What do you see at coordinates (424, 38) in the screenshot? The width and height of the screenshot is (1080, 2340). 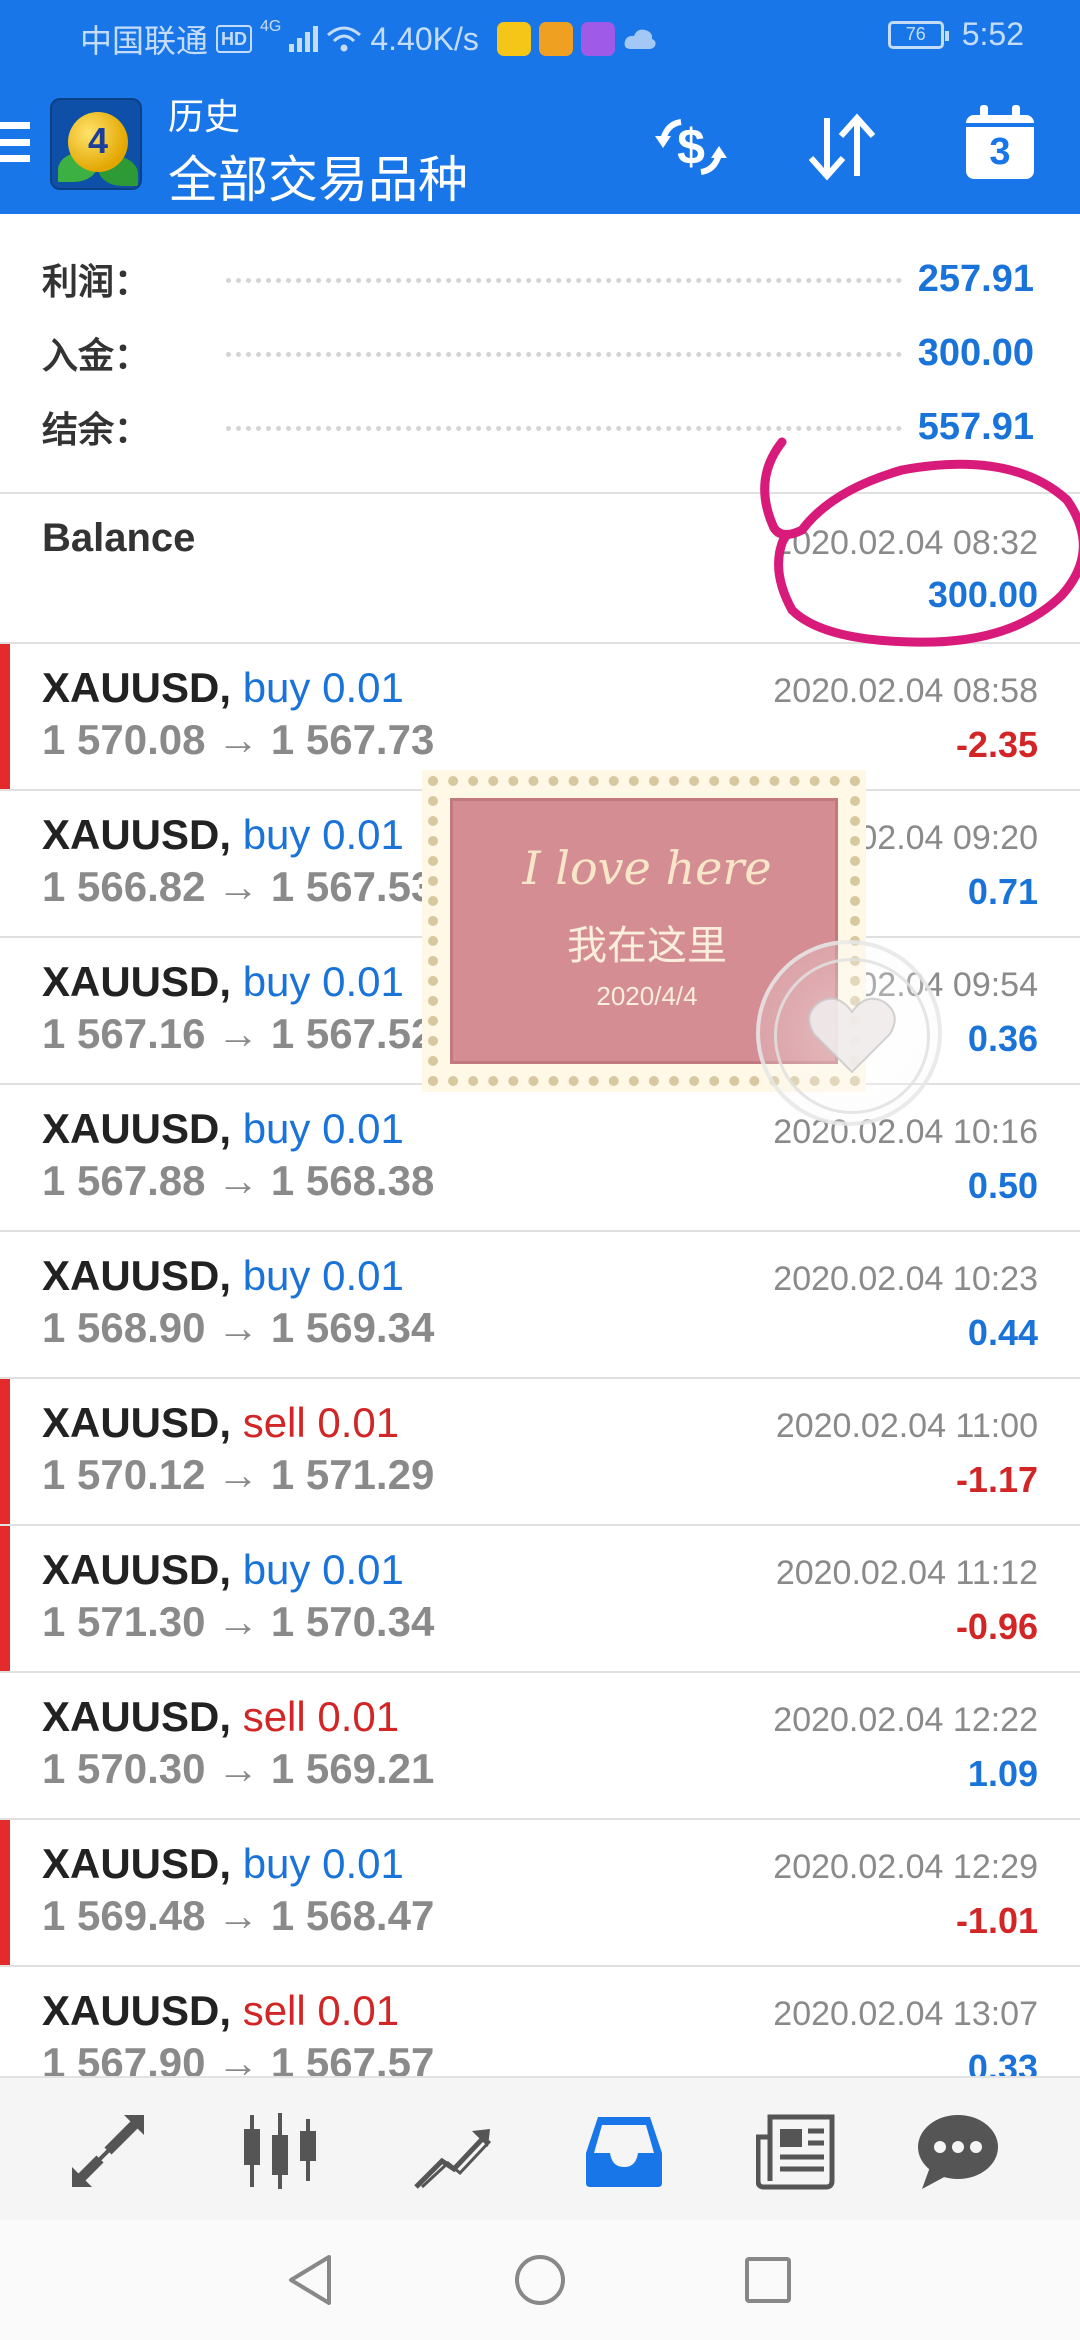 I see `network-speed: 4.40K/s` at bounding box center [424, 38].